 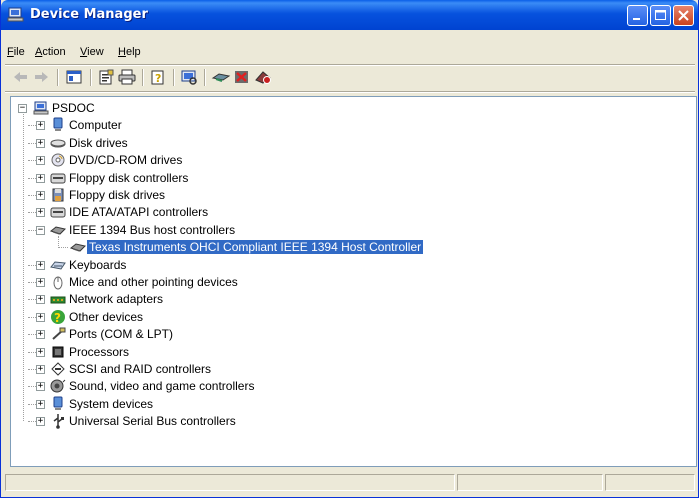 What do you see at coordinates (58, 160) in the screenshot?
I see `cd-drive-icon` at bounding box center [58, 160].